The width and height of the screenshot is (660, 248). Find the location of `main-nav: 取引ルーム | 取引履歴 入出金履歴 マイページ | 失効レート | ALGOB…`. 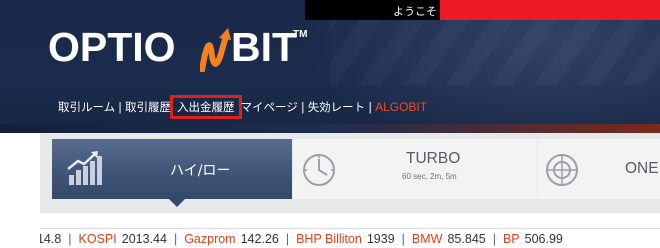

main-nav: 取引ルーム | 取引履歴 入出金履歴 マイページ | 失効レート | ALGOB… is located at coordinates (242, 107).